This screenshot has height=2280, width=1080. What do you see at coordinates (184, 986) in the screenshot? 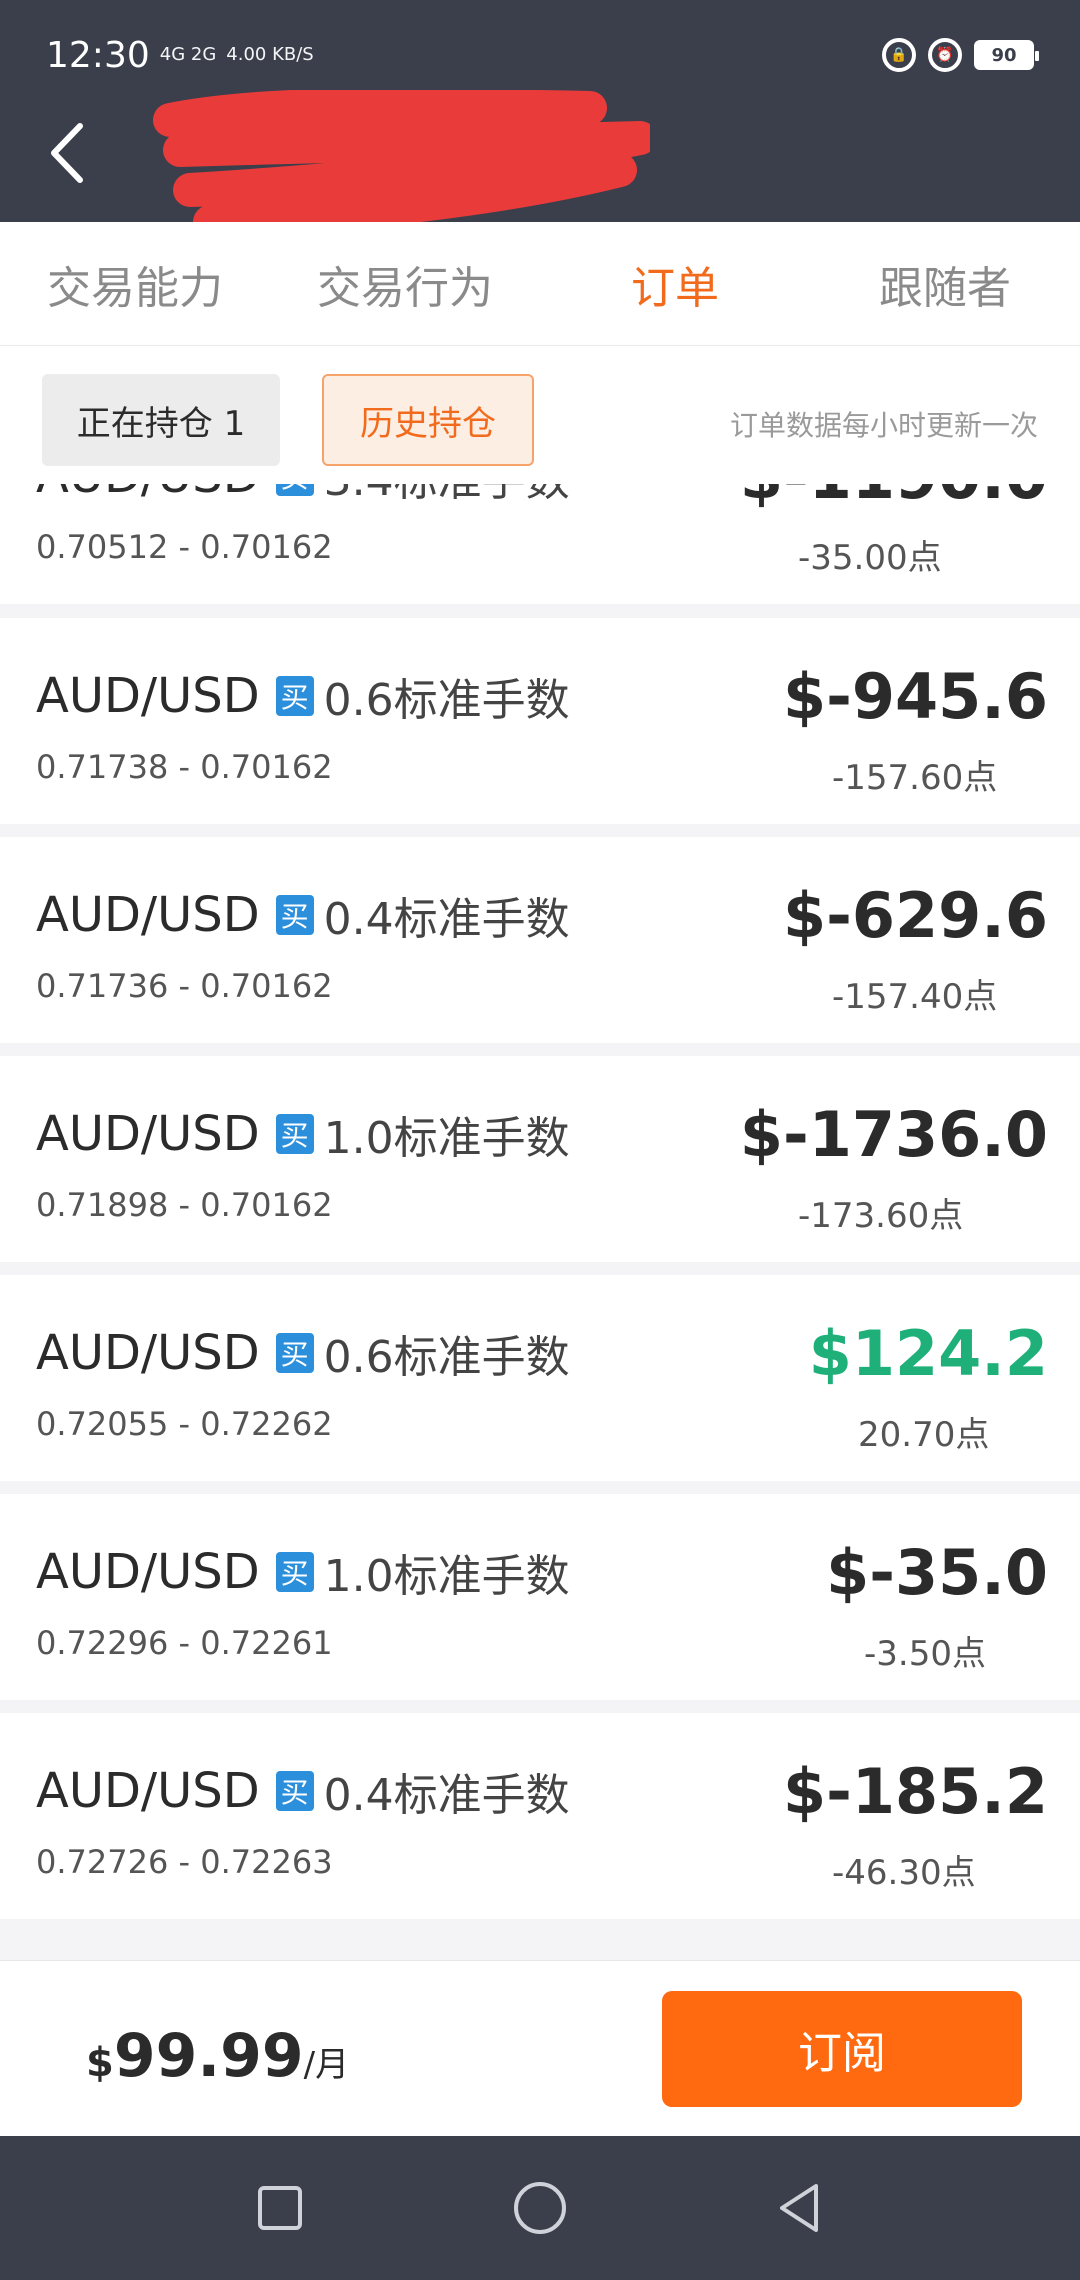
I see `order-price-range: 0.71736 - 0.70162` at bounding box center [184, 986].